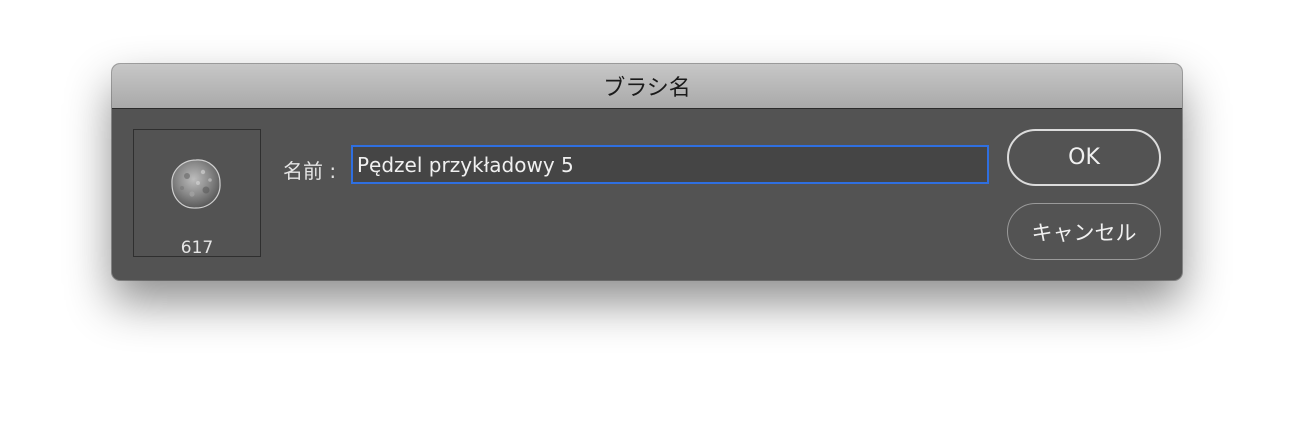 The image size is (1294, 440). Describe the element at coordinates (196, 184) in the screenshot. I see `brush-tip-icon` at that location.